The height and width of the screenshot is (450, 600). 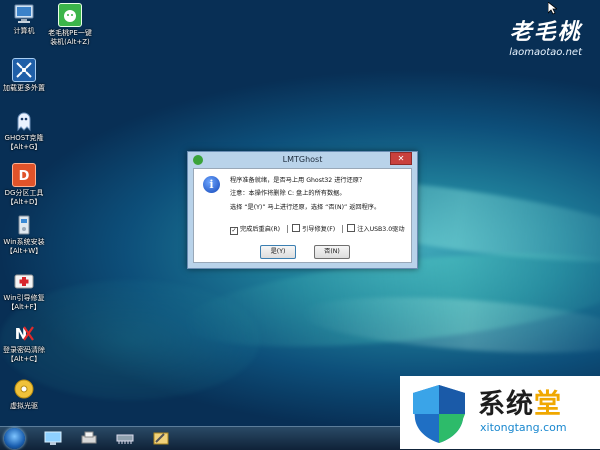 I want to click on no-button: 否(N), so click(x=332, y=252).